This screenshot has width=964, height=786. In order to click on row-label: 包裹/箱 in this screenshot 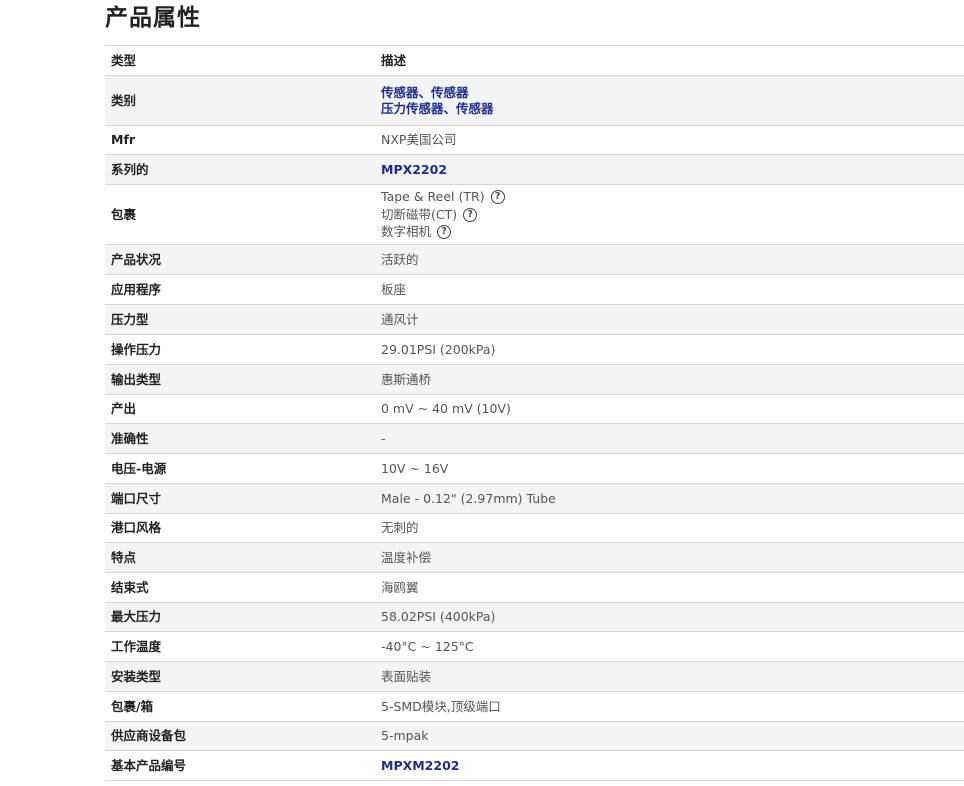, I will do `click(132, 706)`.